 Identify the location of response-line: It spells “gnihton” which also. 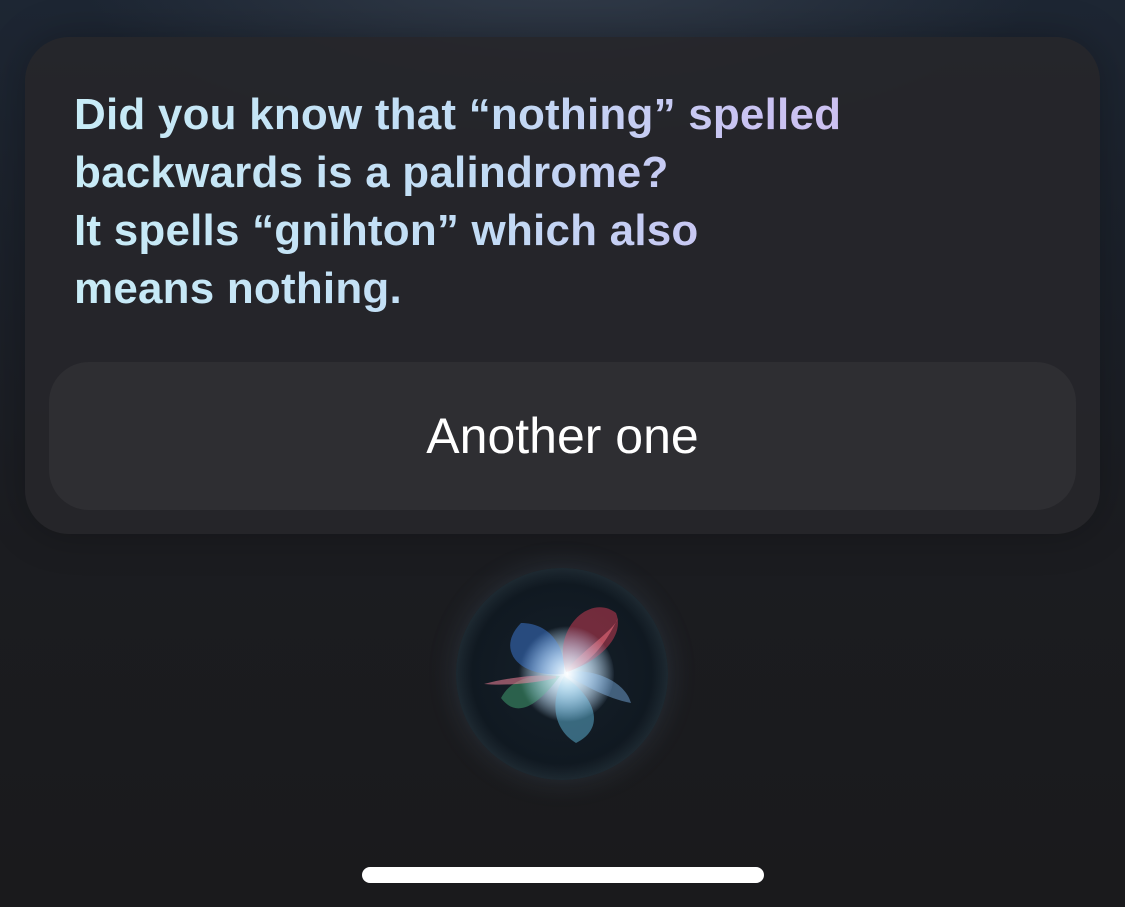
(386, 230).